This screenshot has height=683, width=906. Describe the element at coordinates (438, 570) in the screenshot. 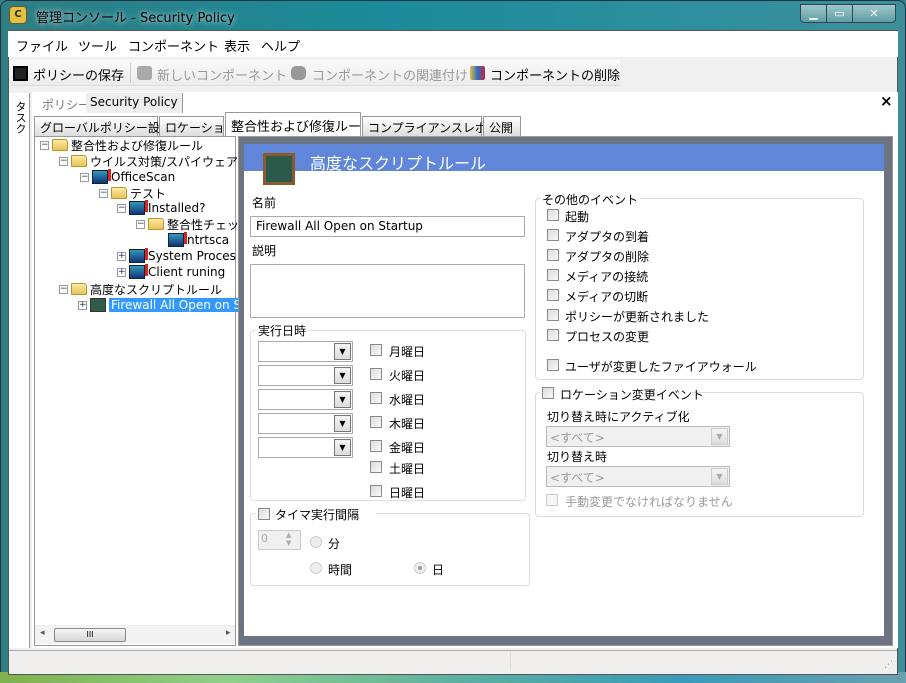

I see `unit-days-label: 日` at that location.